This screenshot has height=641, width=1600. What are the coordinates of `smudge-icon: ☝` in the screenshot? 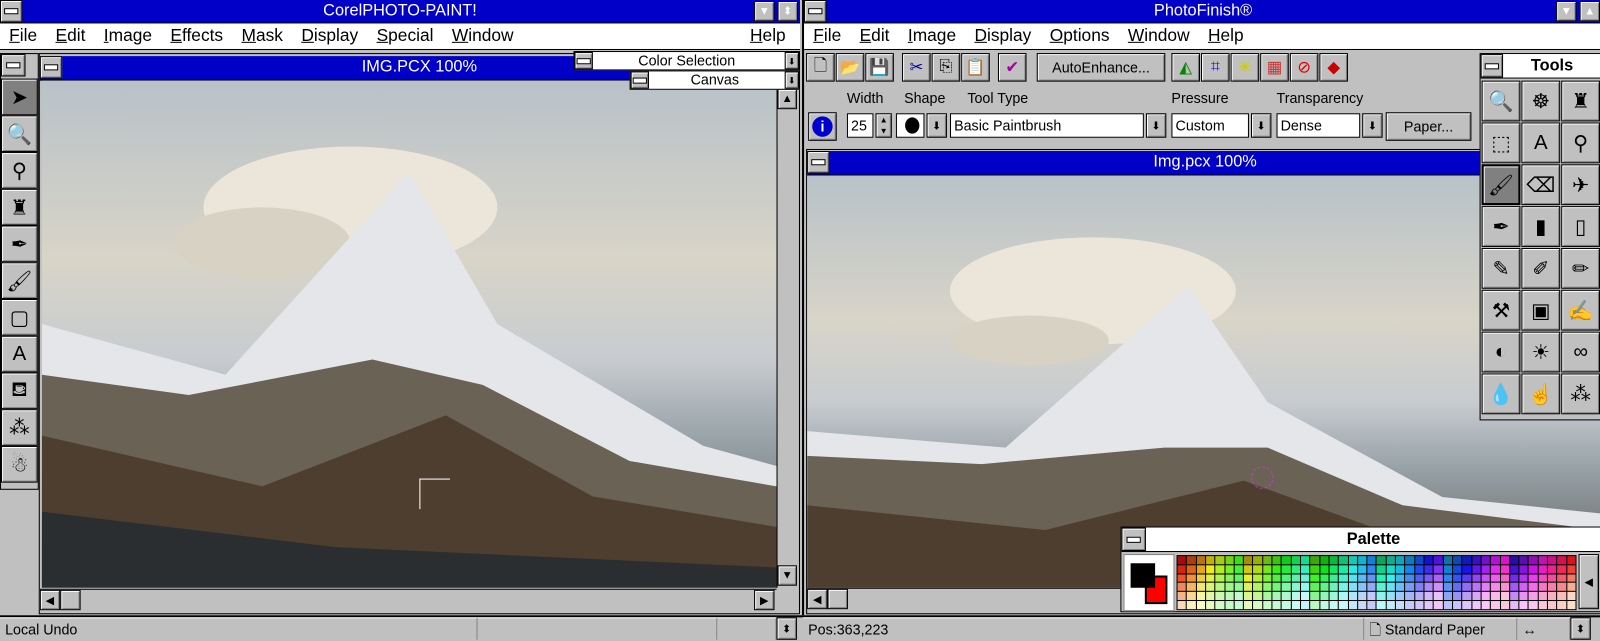 It's located at (1541, 394).